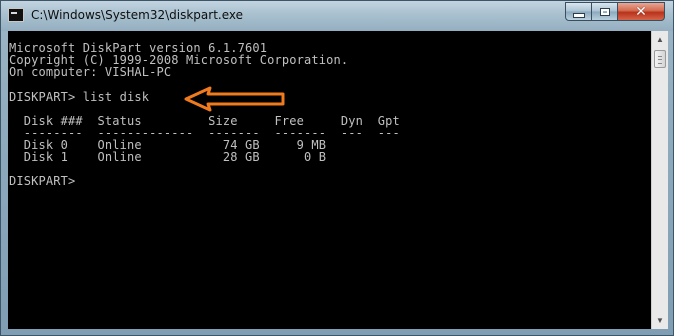 The width and height of the screenshot is (674, 336). I want to click on console-line-computer: On computer: VISHAL-PC, so click(90, 72).